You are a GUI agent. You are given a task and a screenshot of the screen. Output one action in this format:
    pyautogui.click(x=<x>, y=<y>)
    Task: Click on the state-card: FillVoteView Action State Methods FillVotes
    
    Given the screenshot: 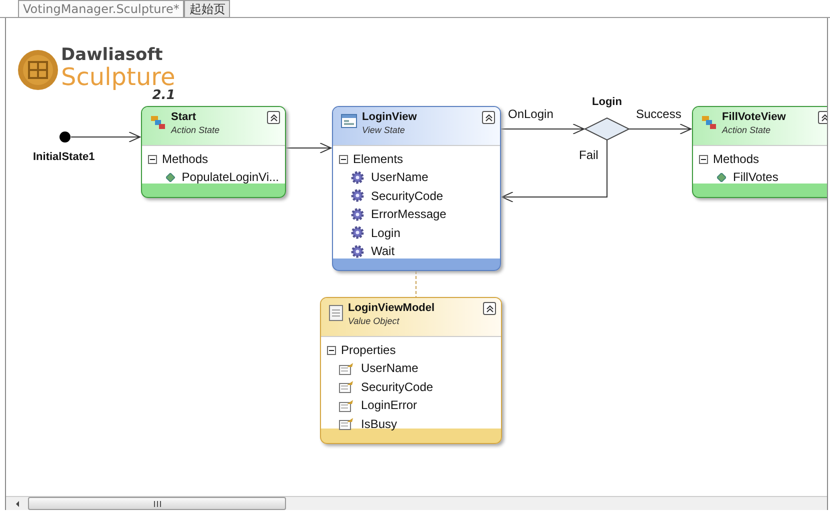 What is the action you would take?
    pyautogui.click(x=759, y=152)
    